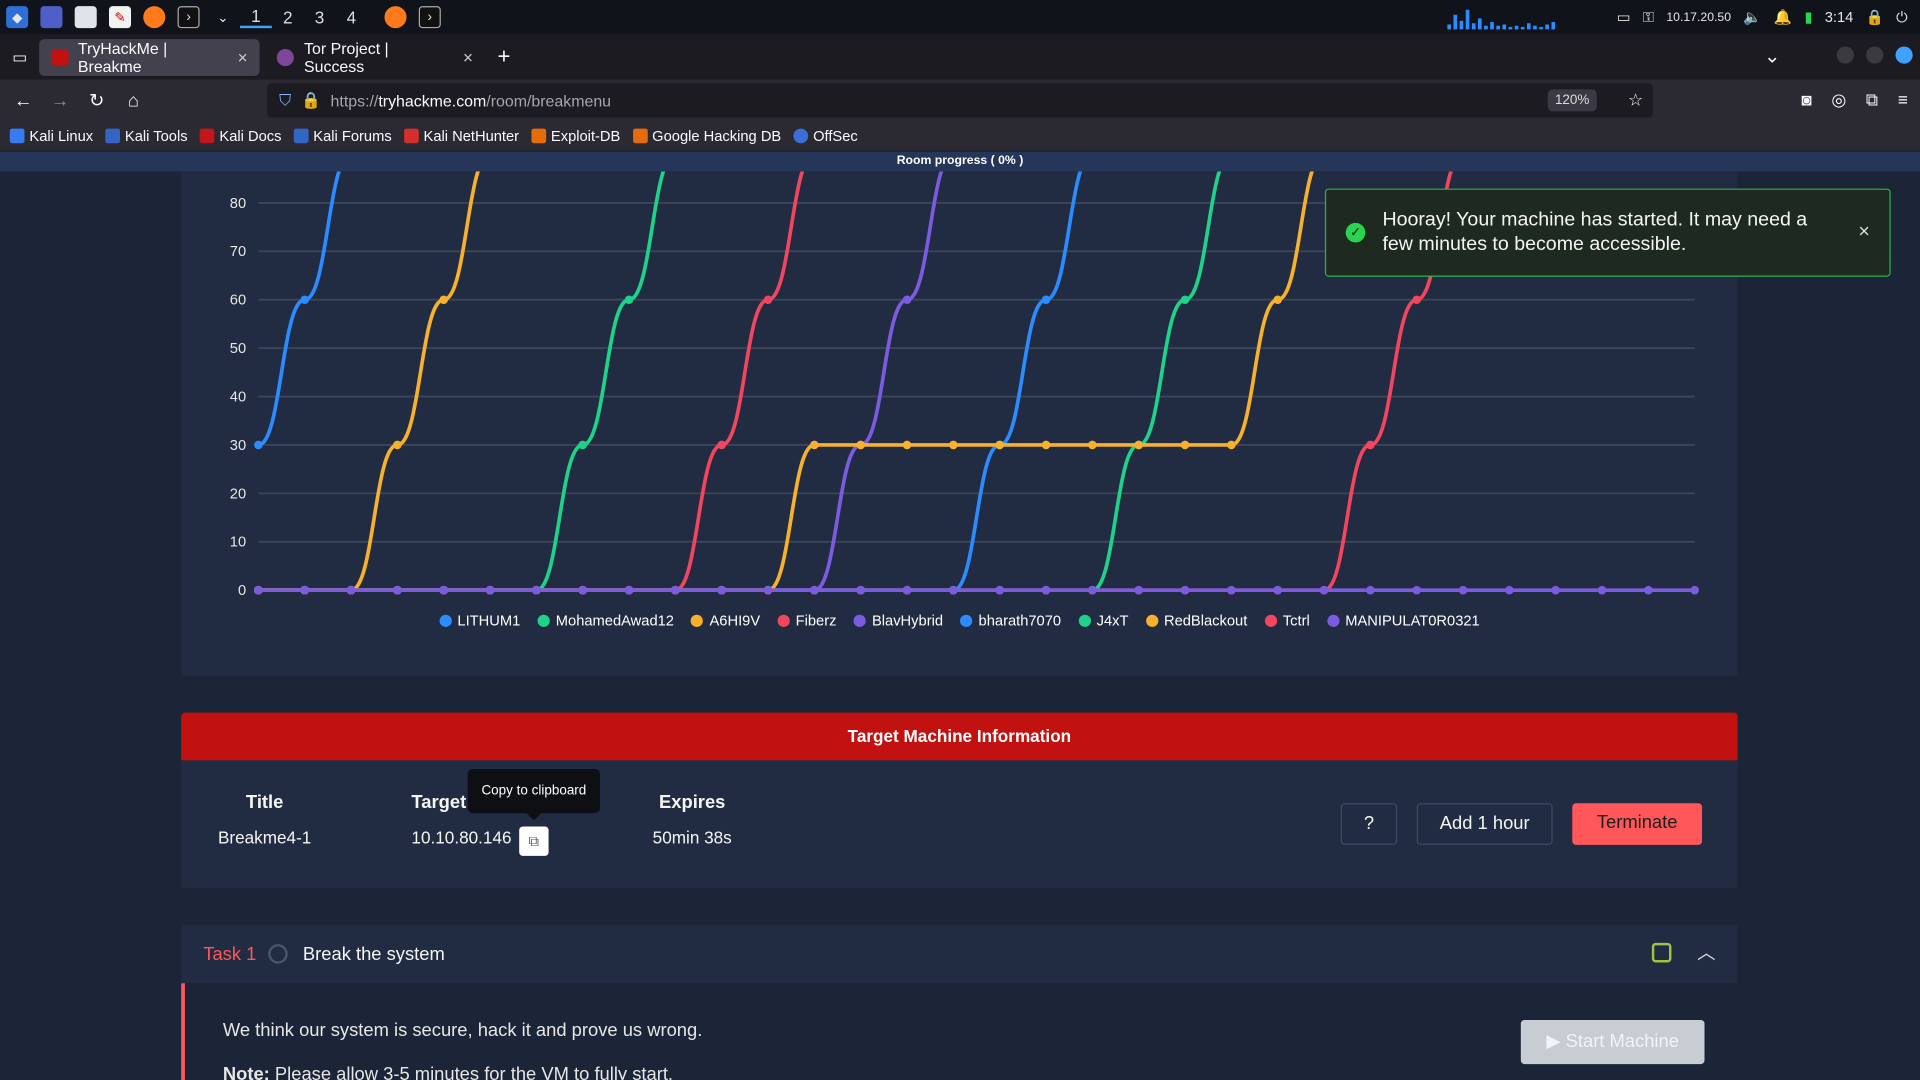 The width and height of the screenshot is (1920, 1080). I want to click on kali-menu-icon: ◆, so click(17, 17).